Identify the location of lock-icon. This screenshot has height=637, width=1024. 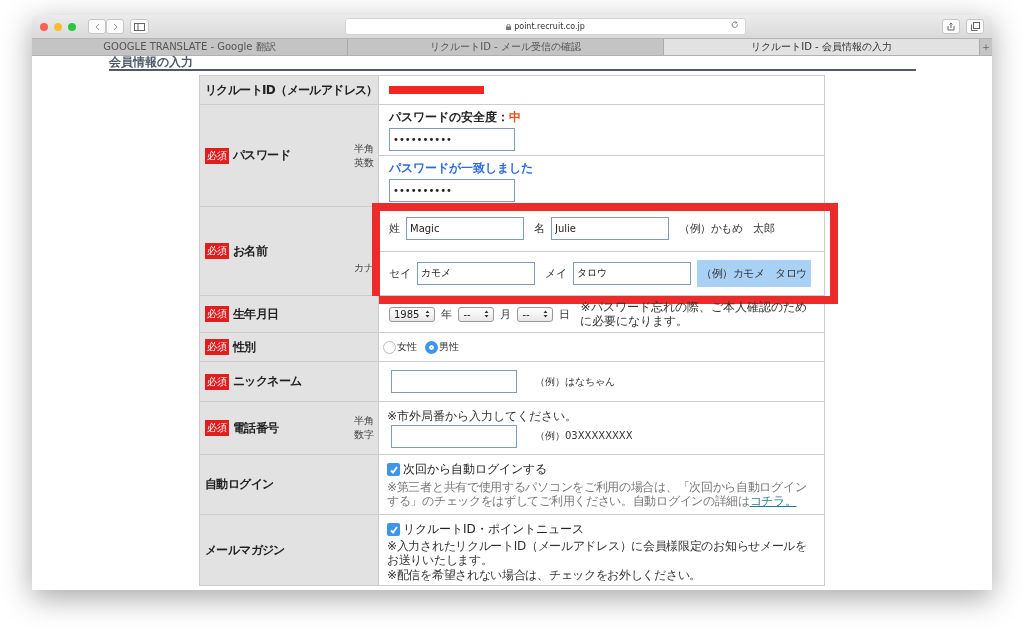
(509, 26).